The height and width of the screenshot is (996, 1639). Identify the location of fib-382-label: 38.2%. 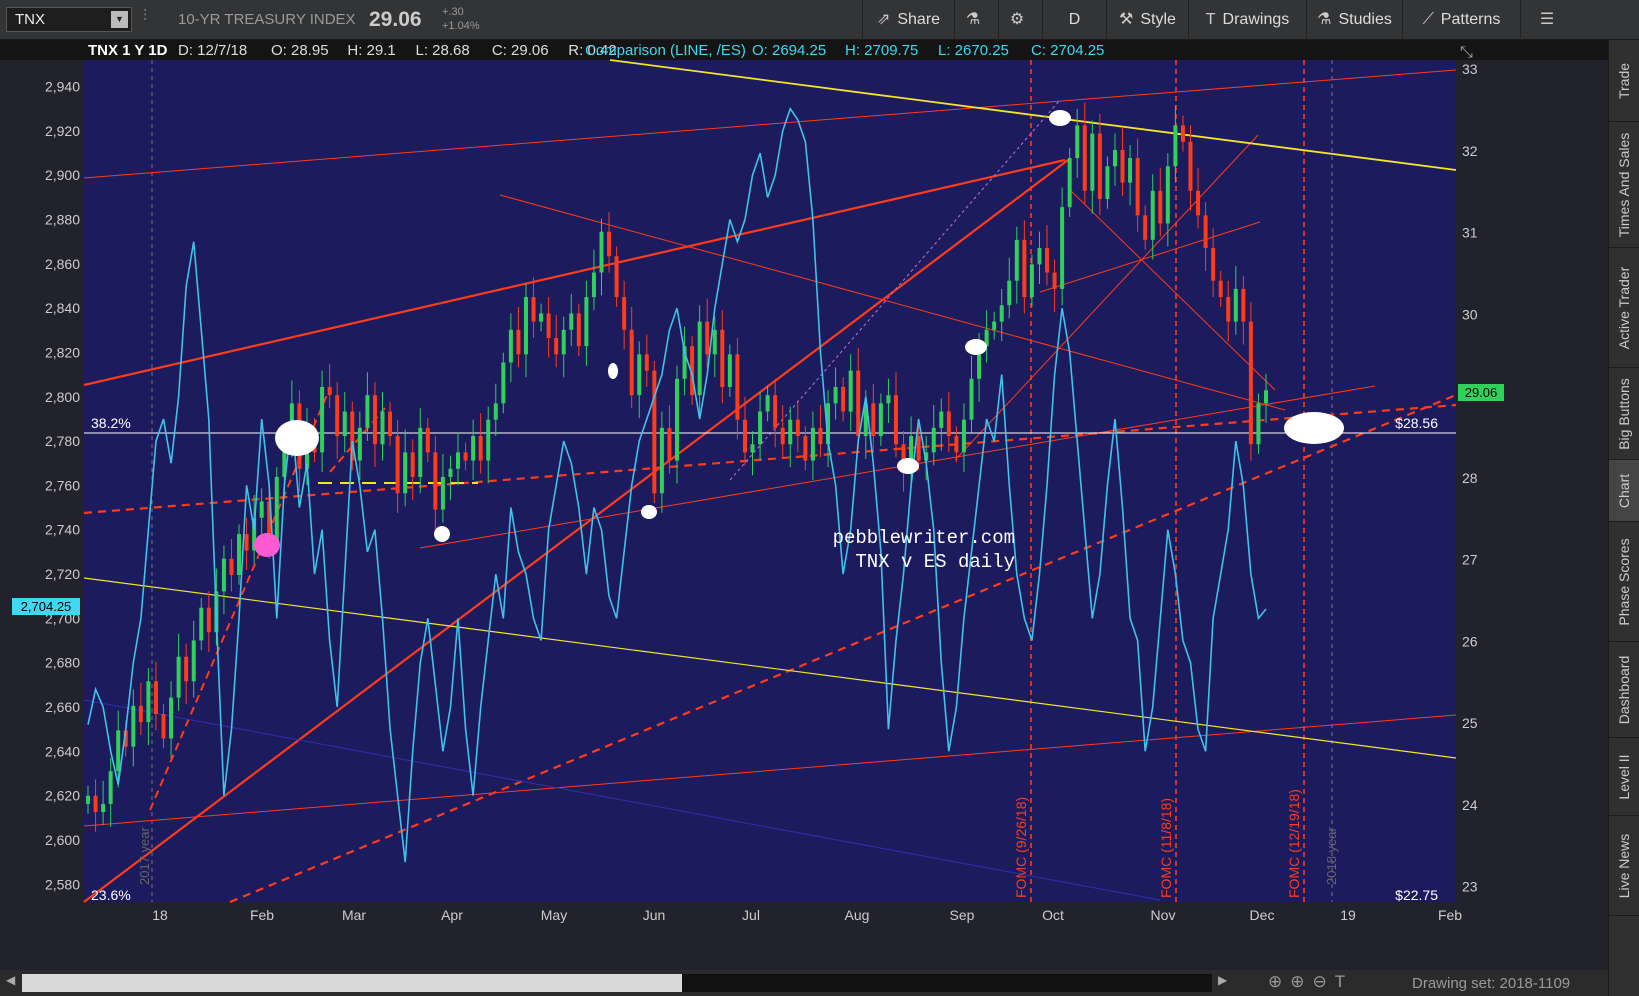
(111, 423).